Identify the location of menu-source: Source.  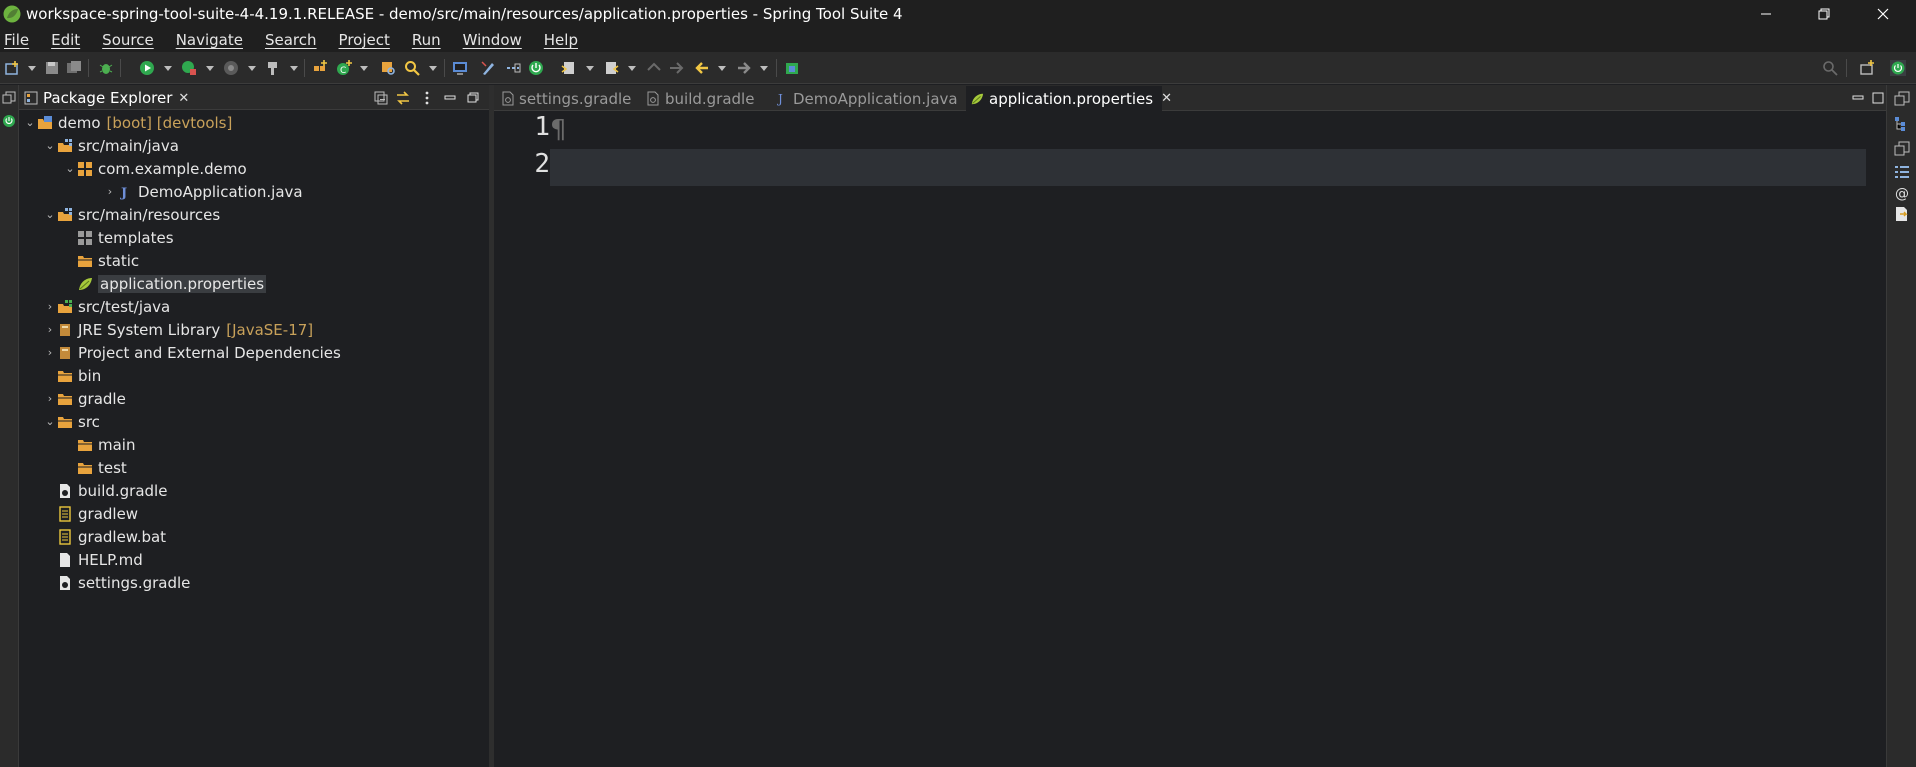
(128, 40).